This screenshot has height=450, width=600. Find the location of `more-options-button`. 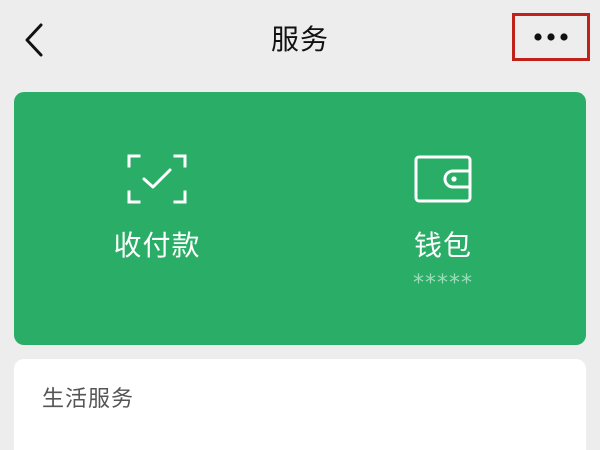

more-options-button is located at coordinates (551, 37).